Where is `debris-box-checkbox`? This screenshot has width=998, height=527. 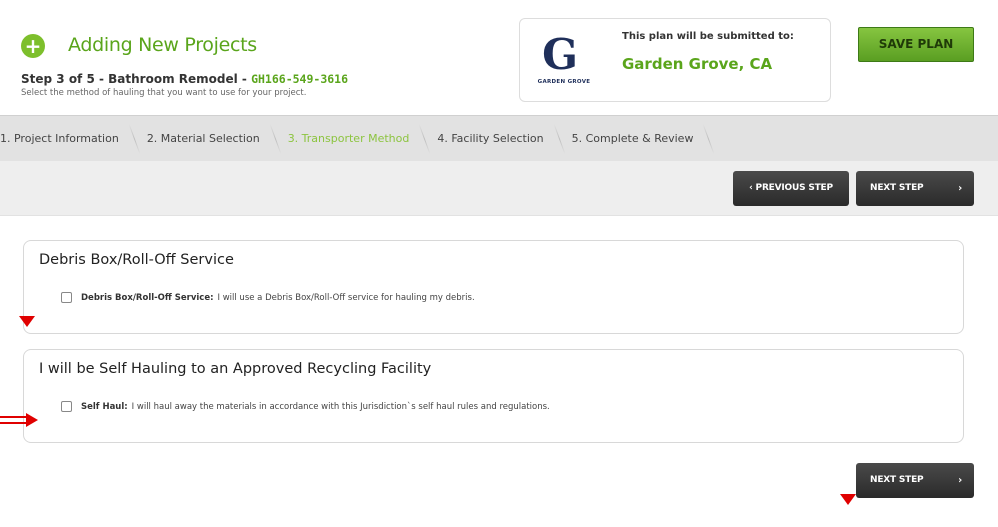 debris-box-checkbox is located at coordinates (66, 297).